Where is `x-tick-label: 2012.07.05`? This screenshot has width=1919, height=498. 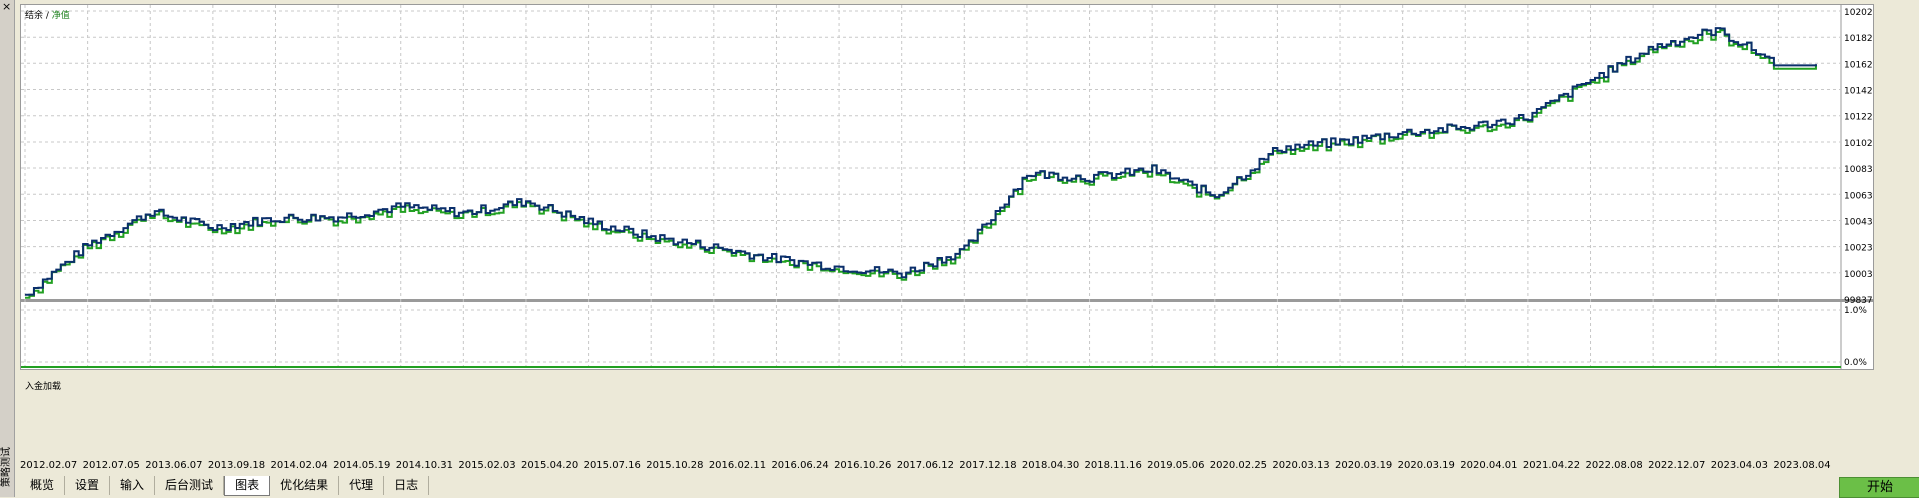
x-tick-label: 2012.07.05 is located at coordinates (111, 465).